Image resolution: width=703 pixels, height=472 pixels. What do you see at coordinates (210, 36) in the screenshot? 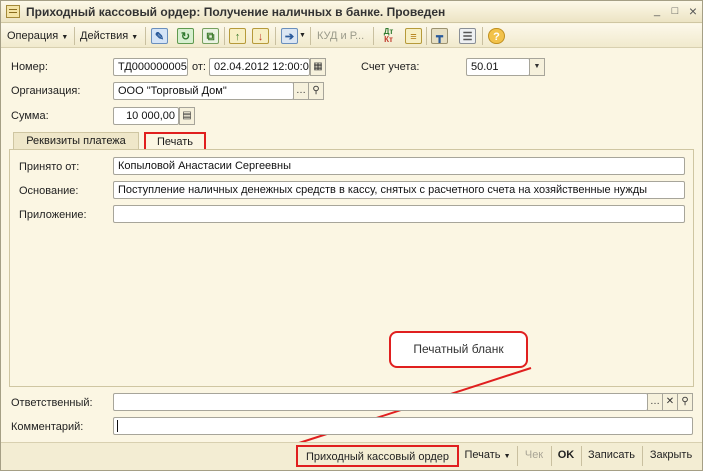
I see `copy-document-icon: ⧉` at bounding box center [210, 36].